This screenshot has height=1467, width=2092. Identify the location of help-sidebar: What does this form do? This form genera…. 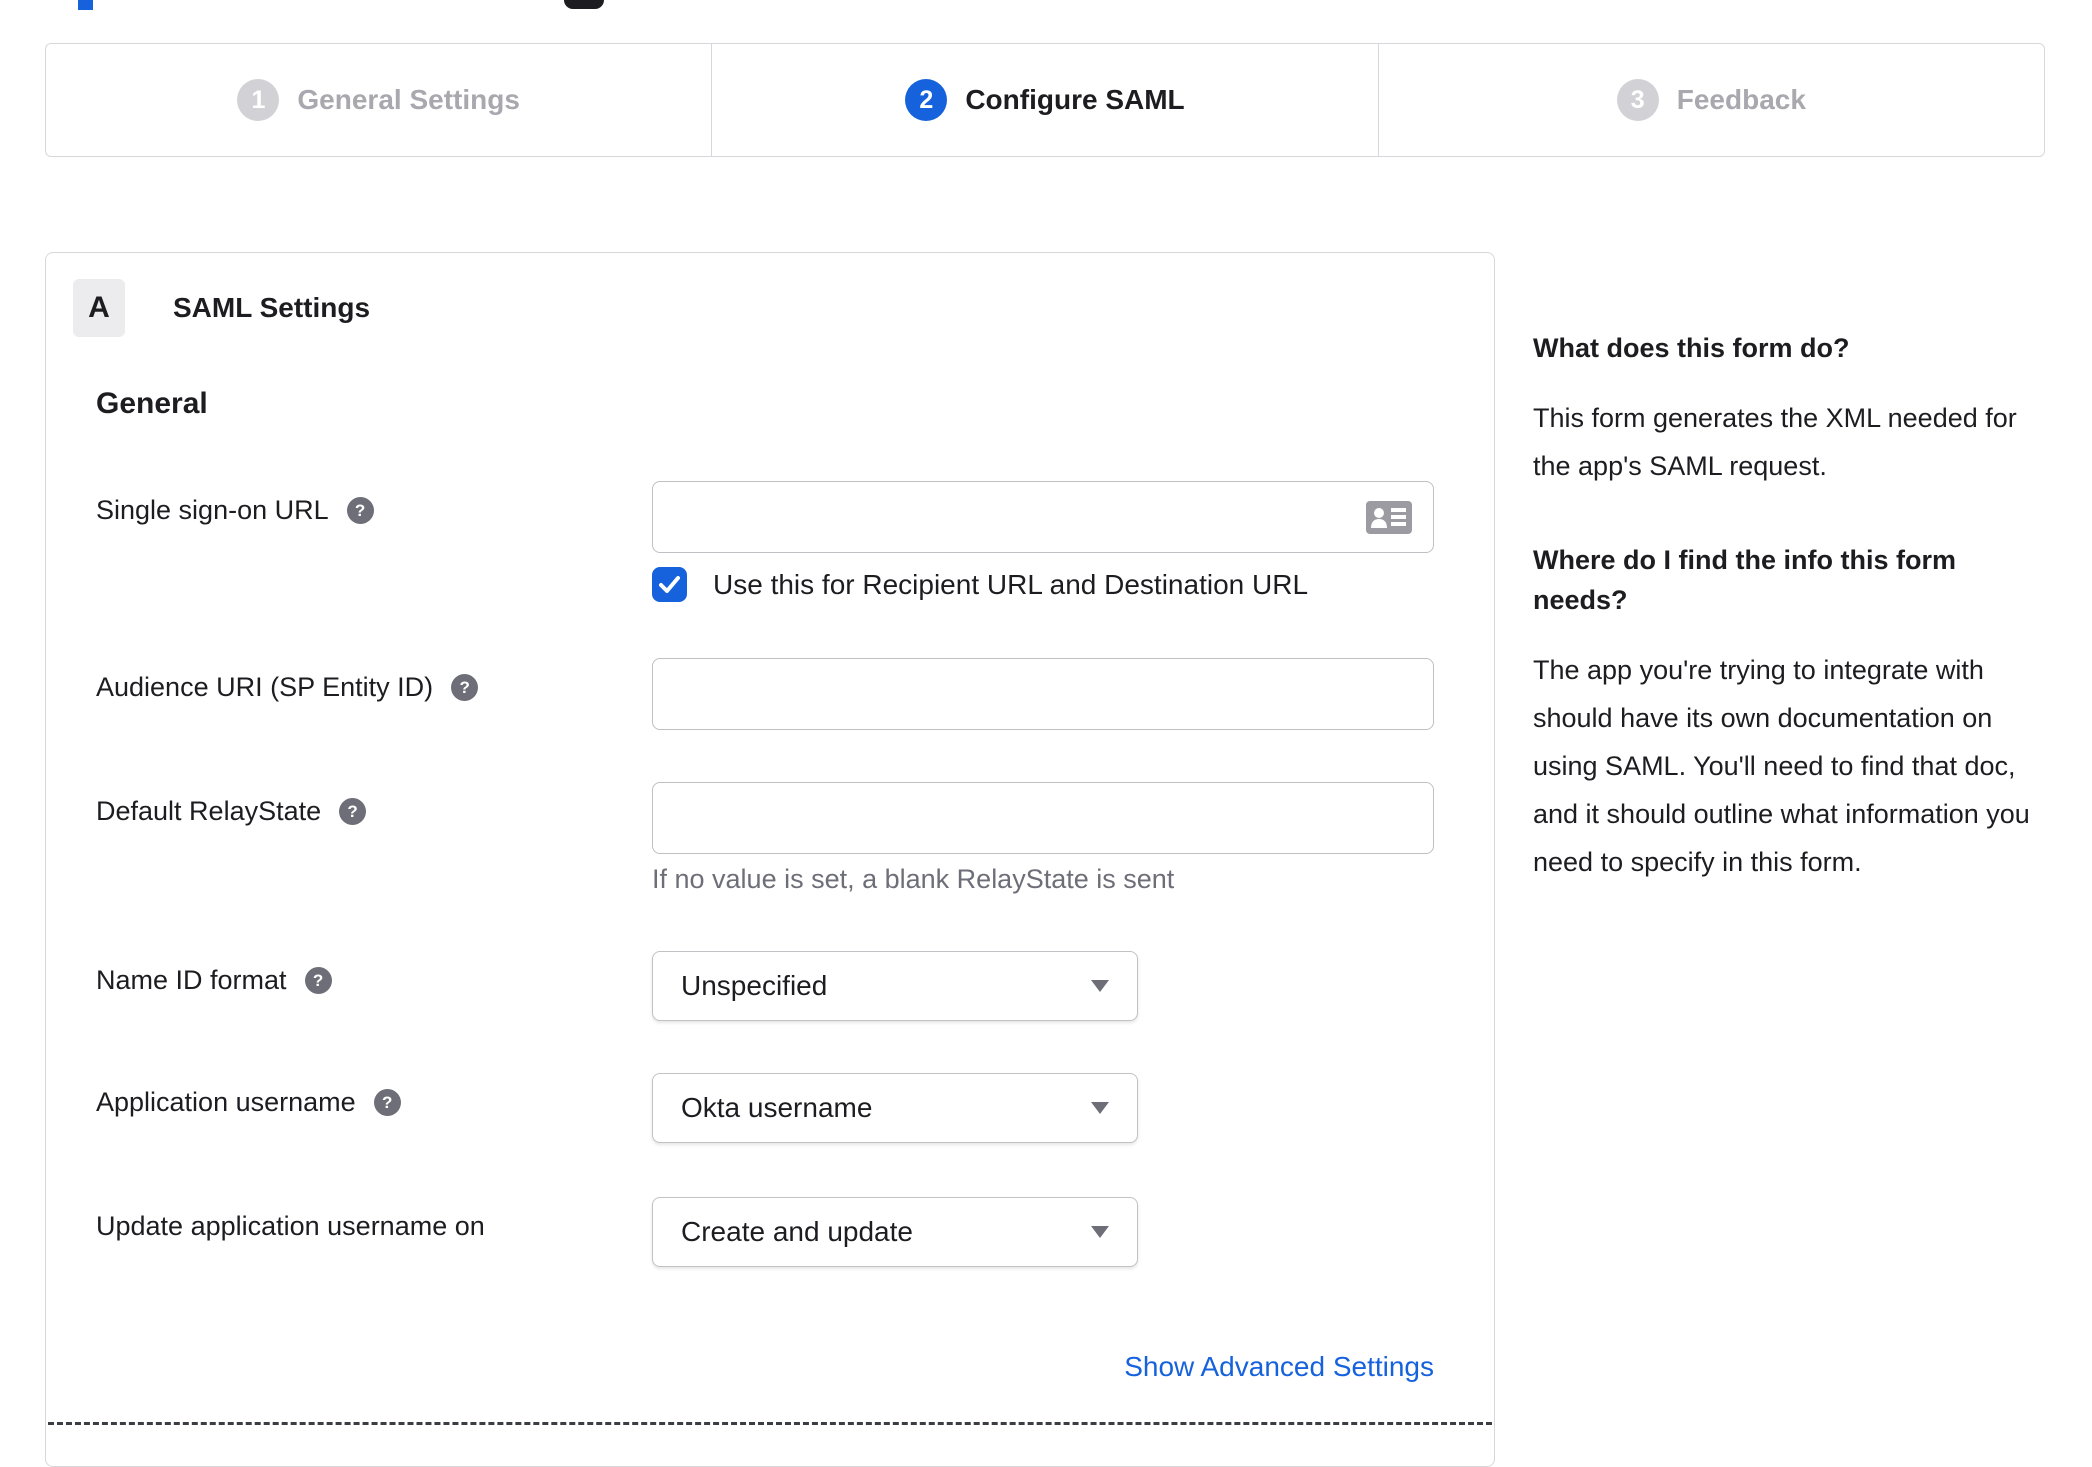
(1785, 607).